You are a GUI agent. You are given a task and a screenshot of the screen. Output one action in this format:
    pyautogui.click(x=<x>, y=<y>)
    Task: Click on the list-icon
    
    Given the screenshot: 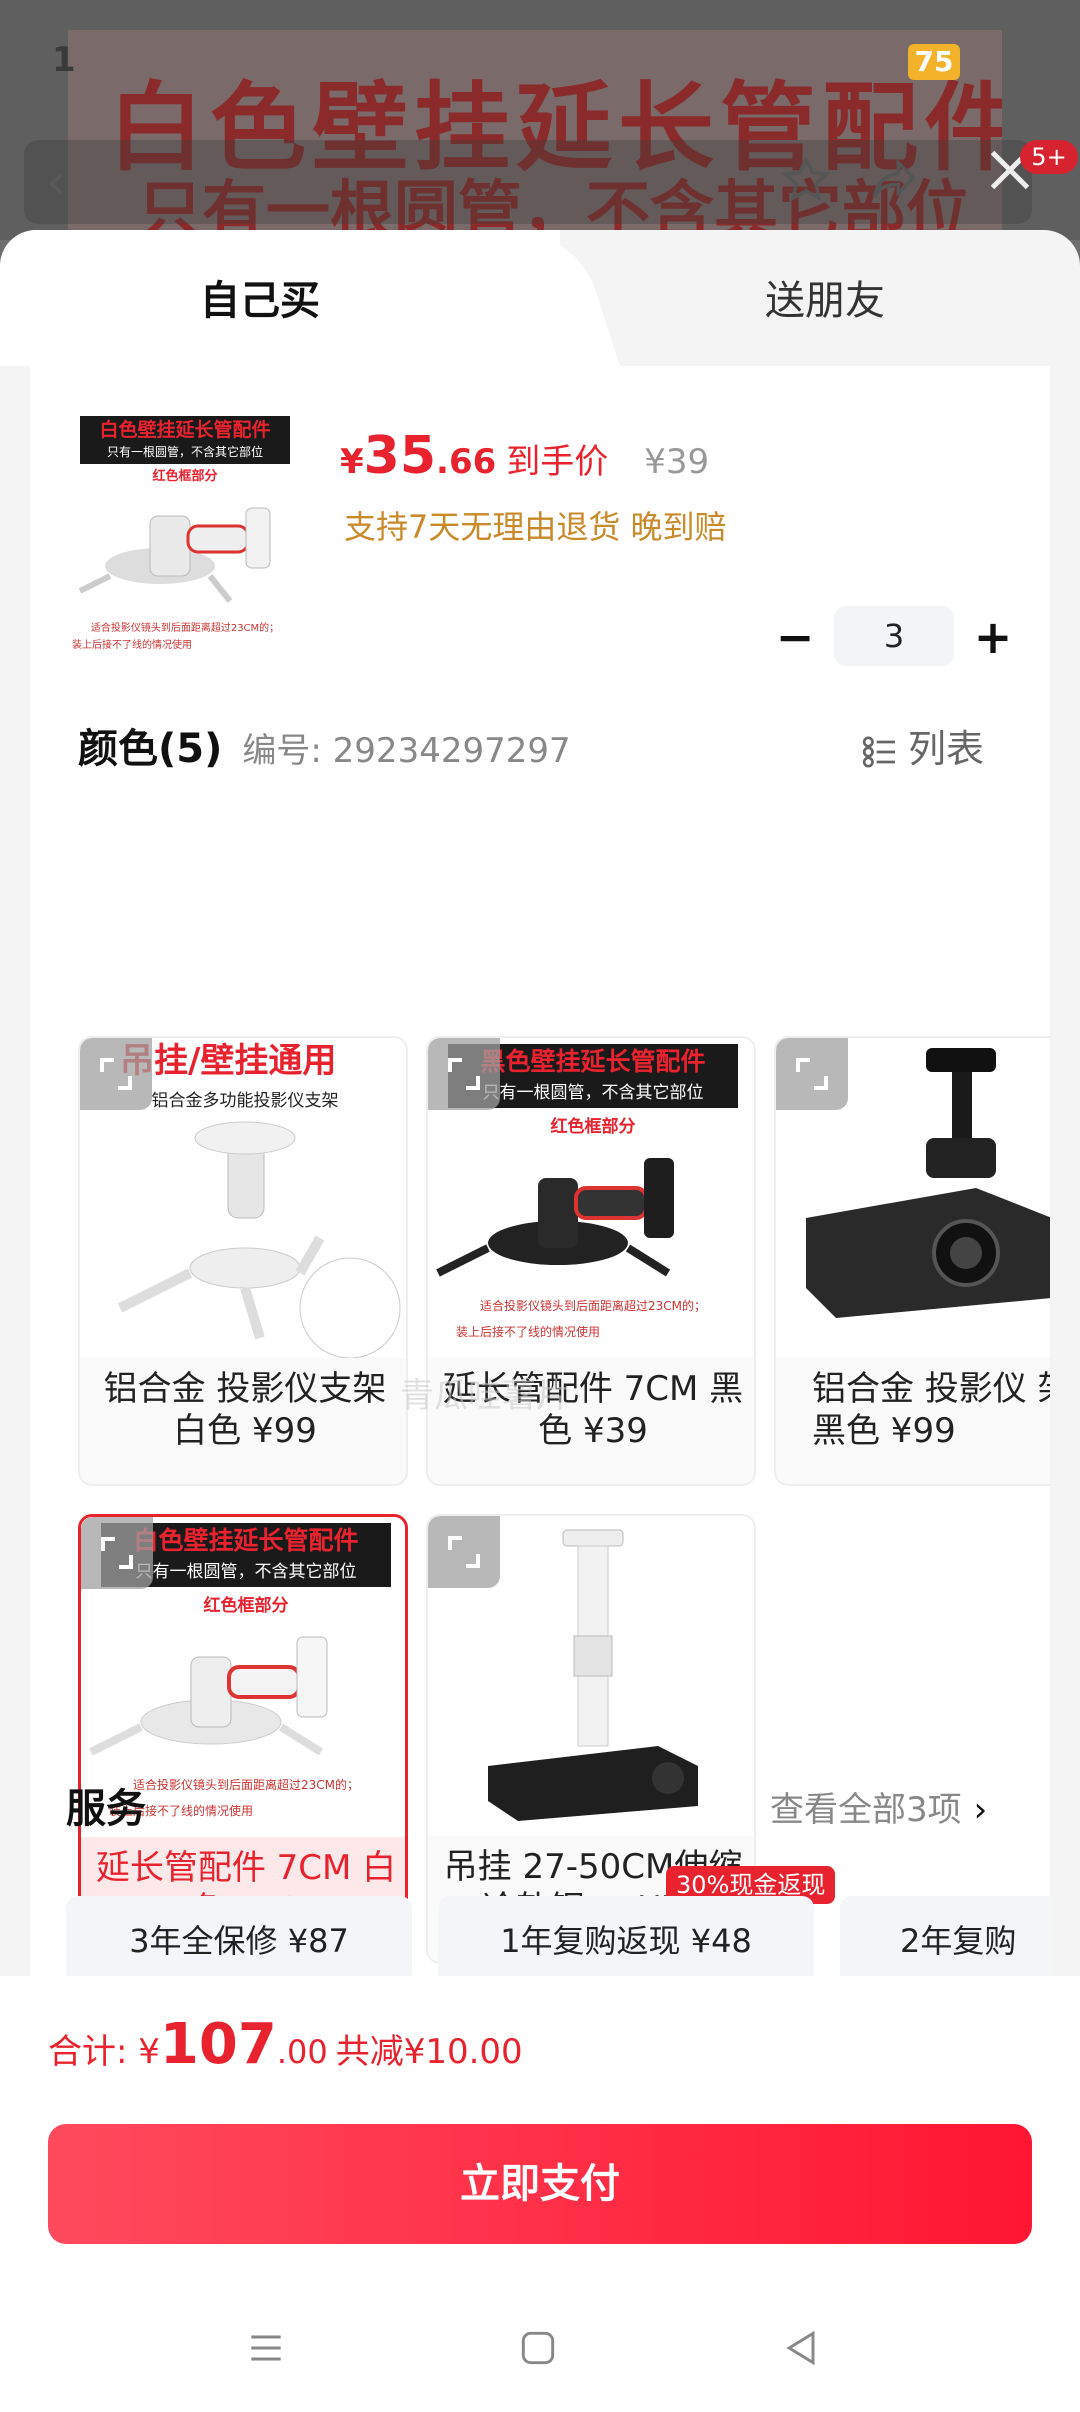 What is the action you would take?
    pyautogui.click(x=878, y=751)
    